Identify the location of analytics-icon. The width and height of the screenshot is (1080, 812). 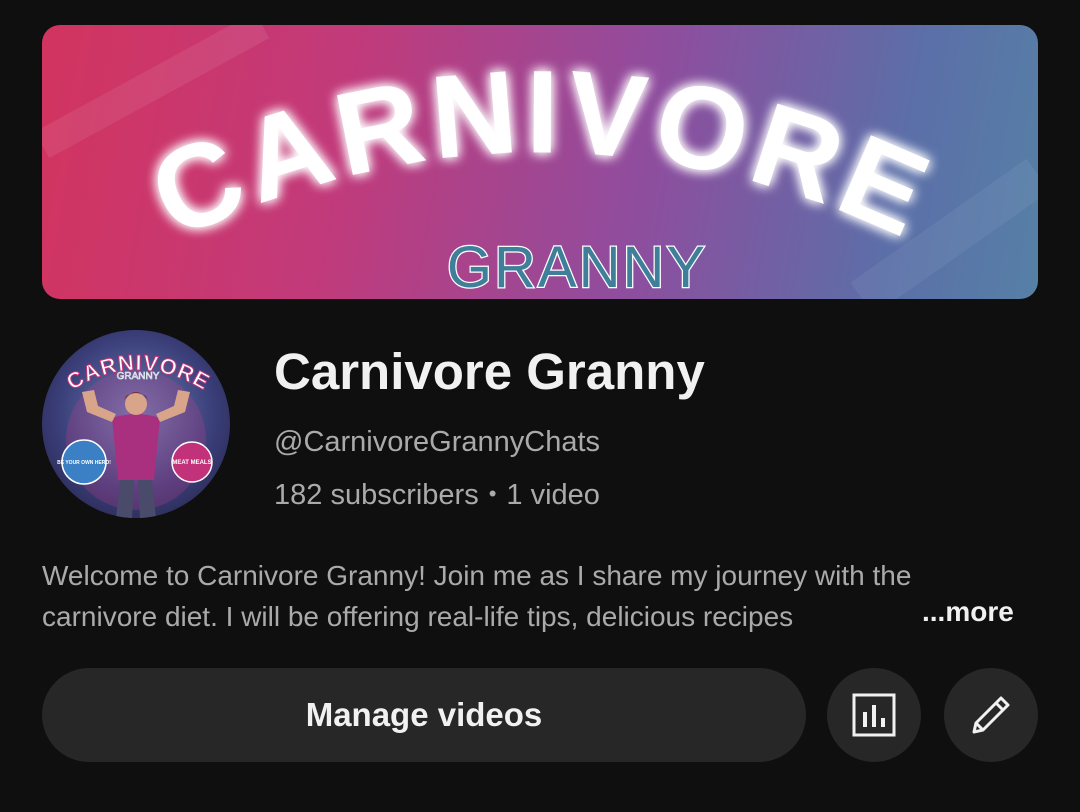
(874, 715).